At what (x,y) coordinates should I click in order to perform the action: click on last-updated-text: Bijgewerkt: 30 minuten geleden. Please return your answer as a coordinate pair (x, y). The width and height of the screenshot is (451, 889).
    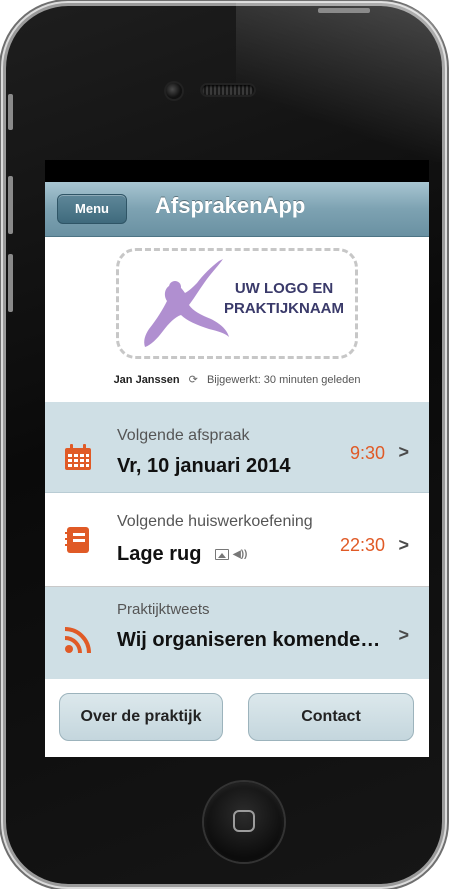
    Looking at the image, I should click on (283, 380).